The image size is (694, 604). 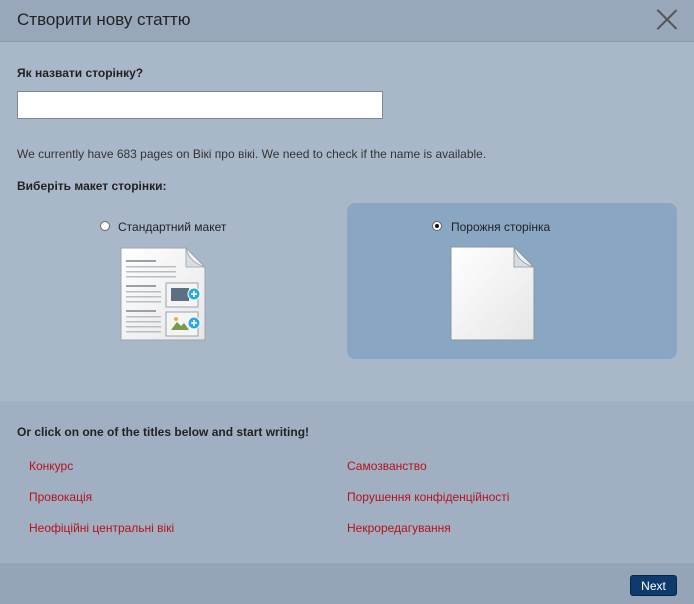 I want to click on layout-option-standard: Стандартний макет, so click(x=183, y=281).